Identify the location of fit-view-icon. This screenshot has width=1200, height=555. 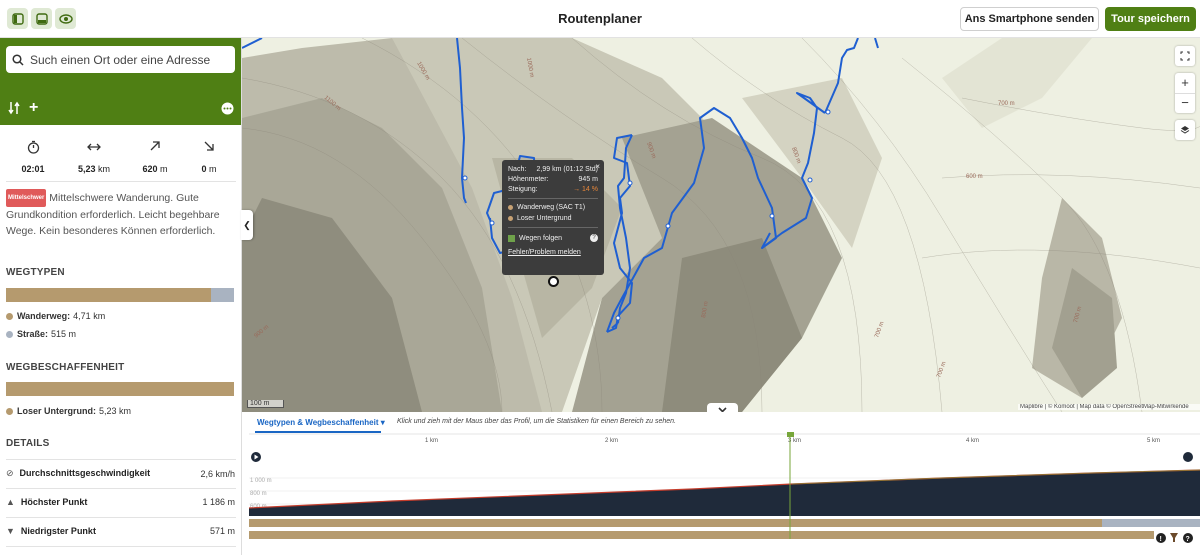
(1185, 56).